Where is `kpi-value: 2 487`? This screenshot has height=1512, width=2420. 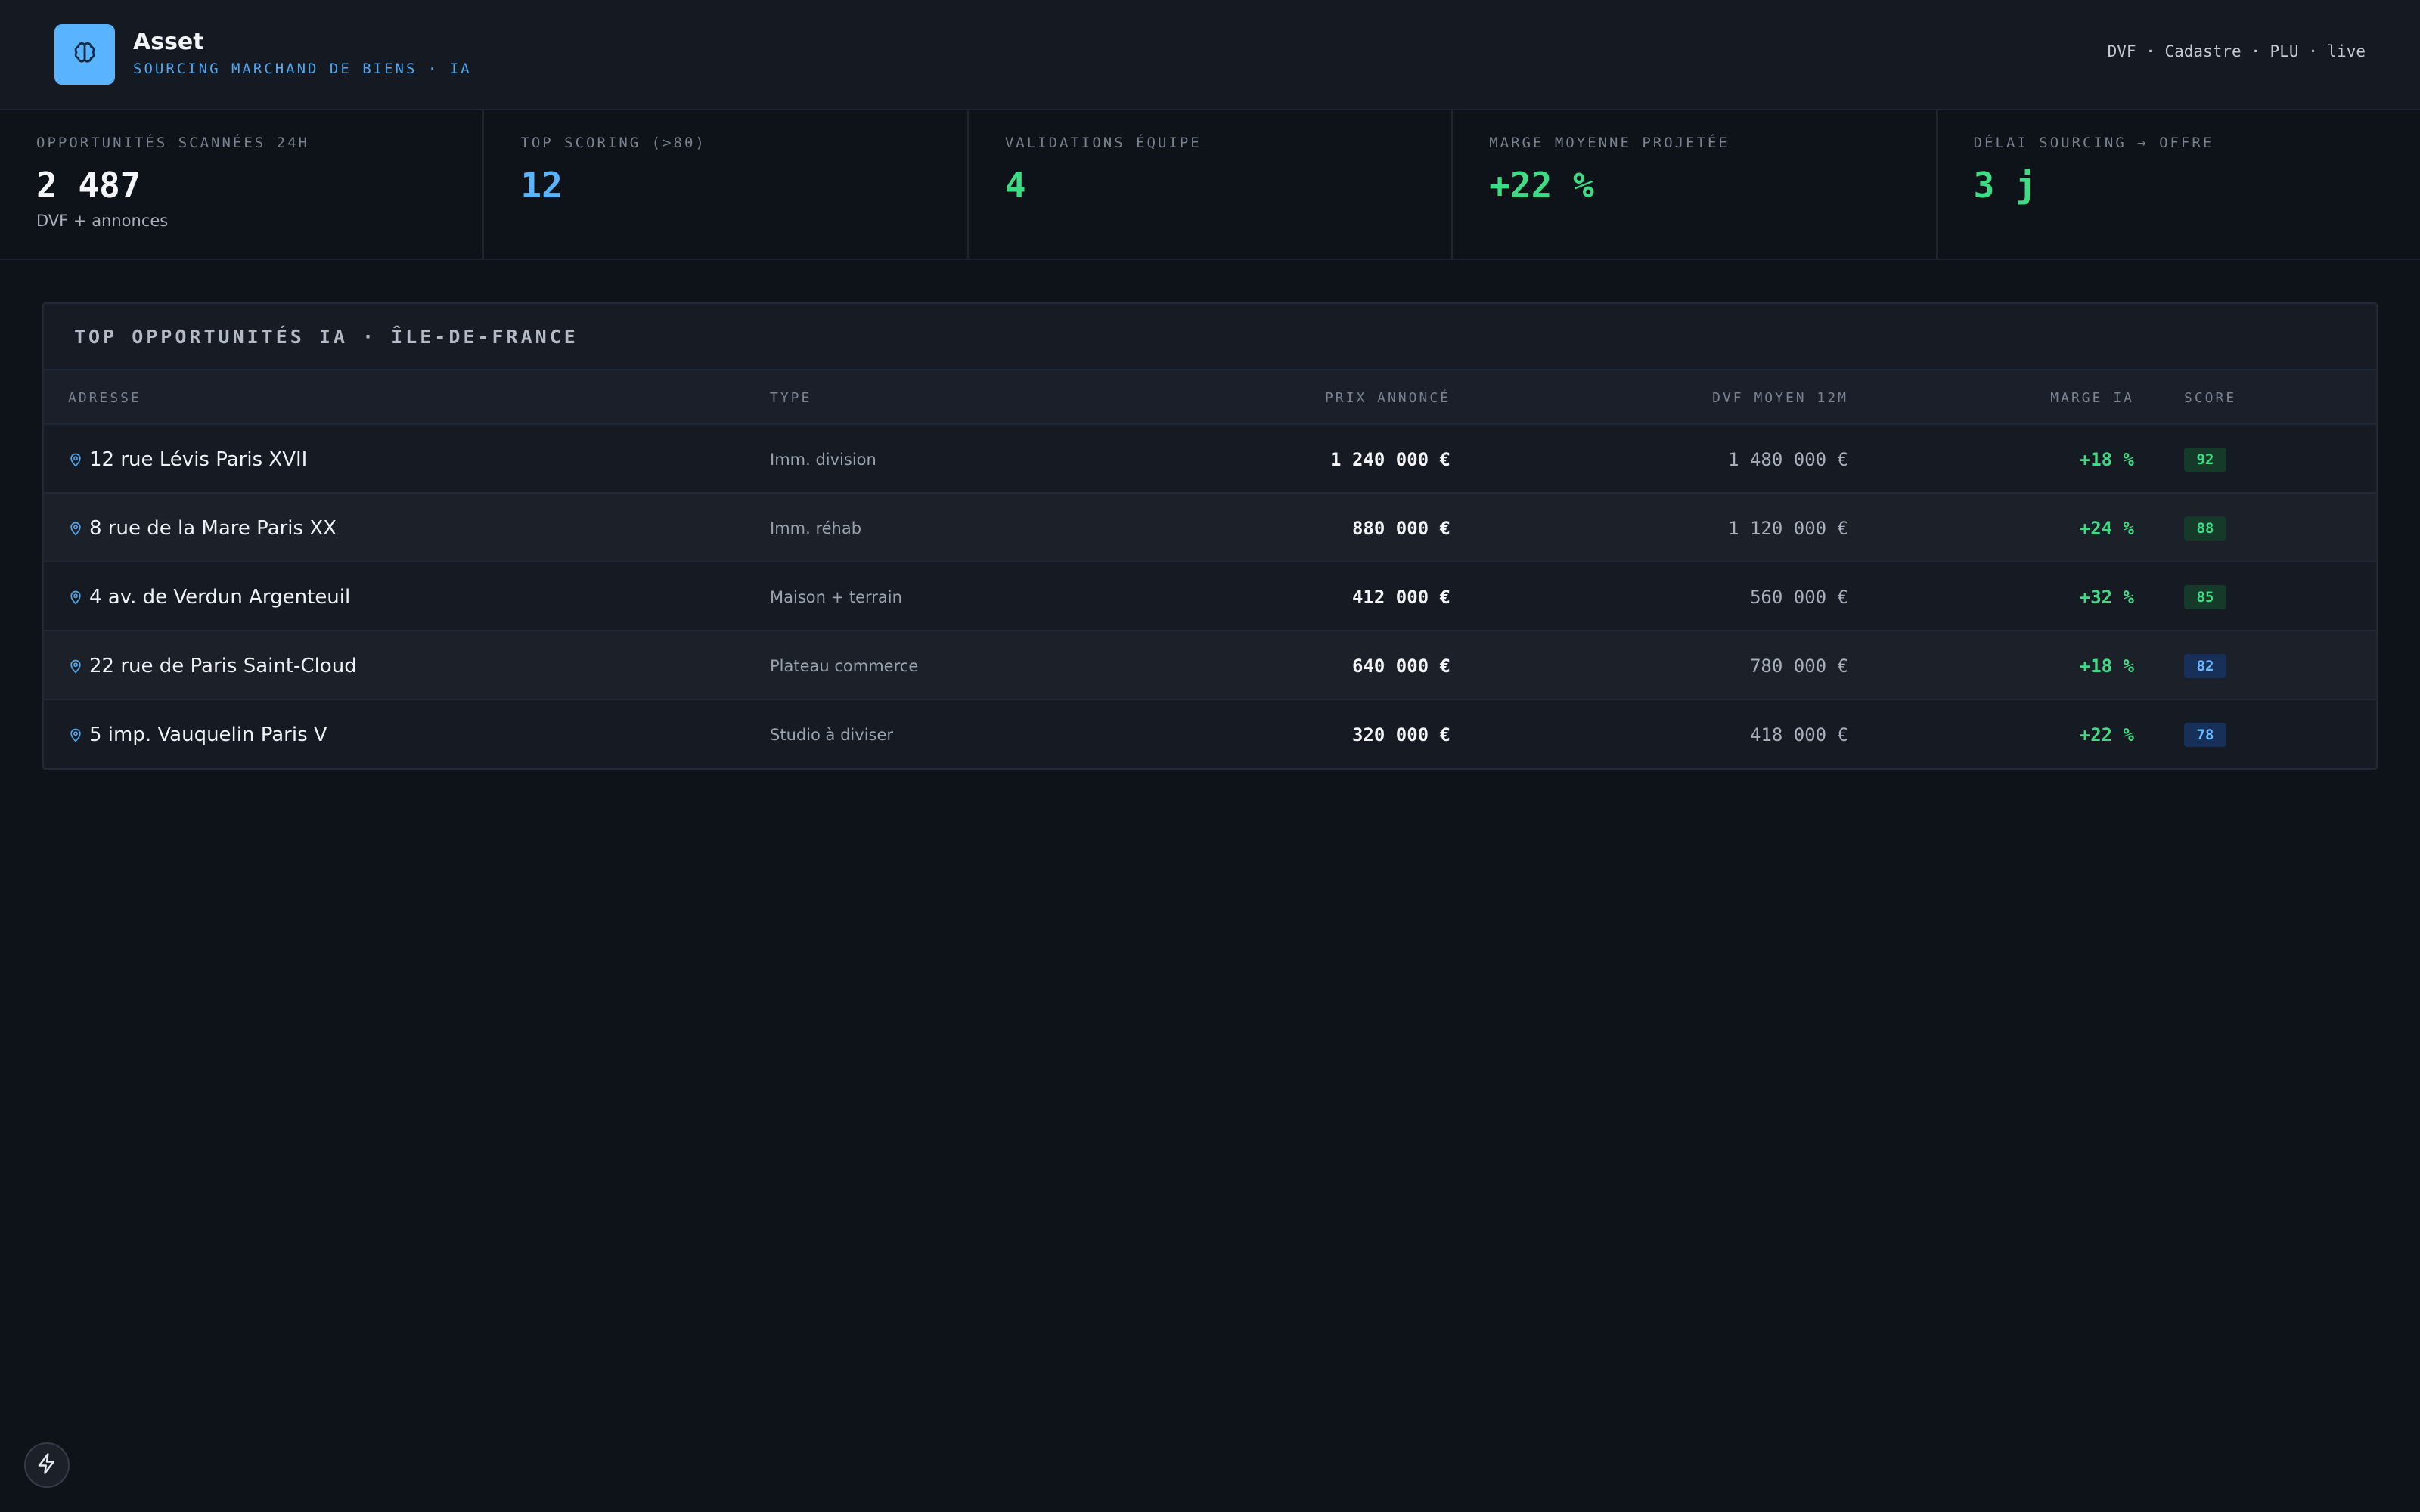 kpi-value: 2 487 is located at coordinates (88, 185).